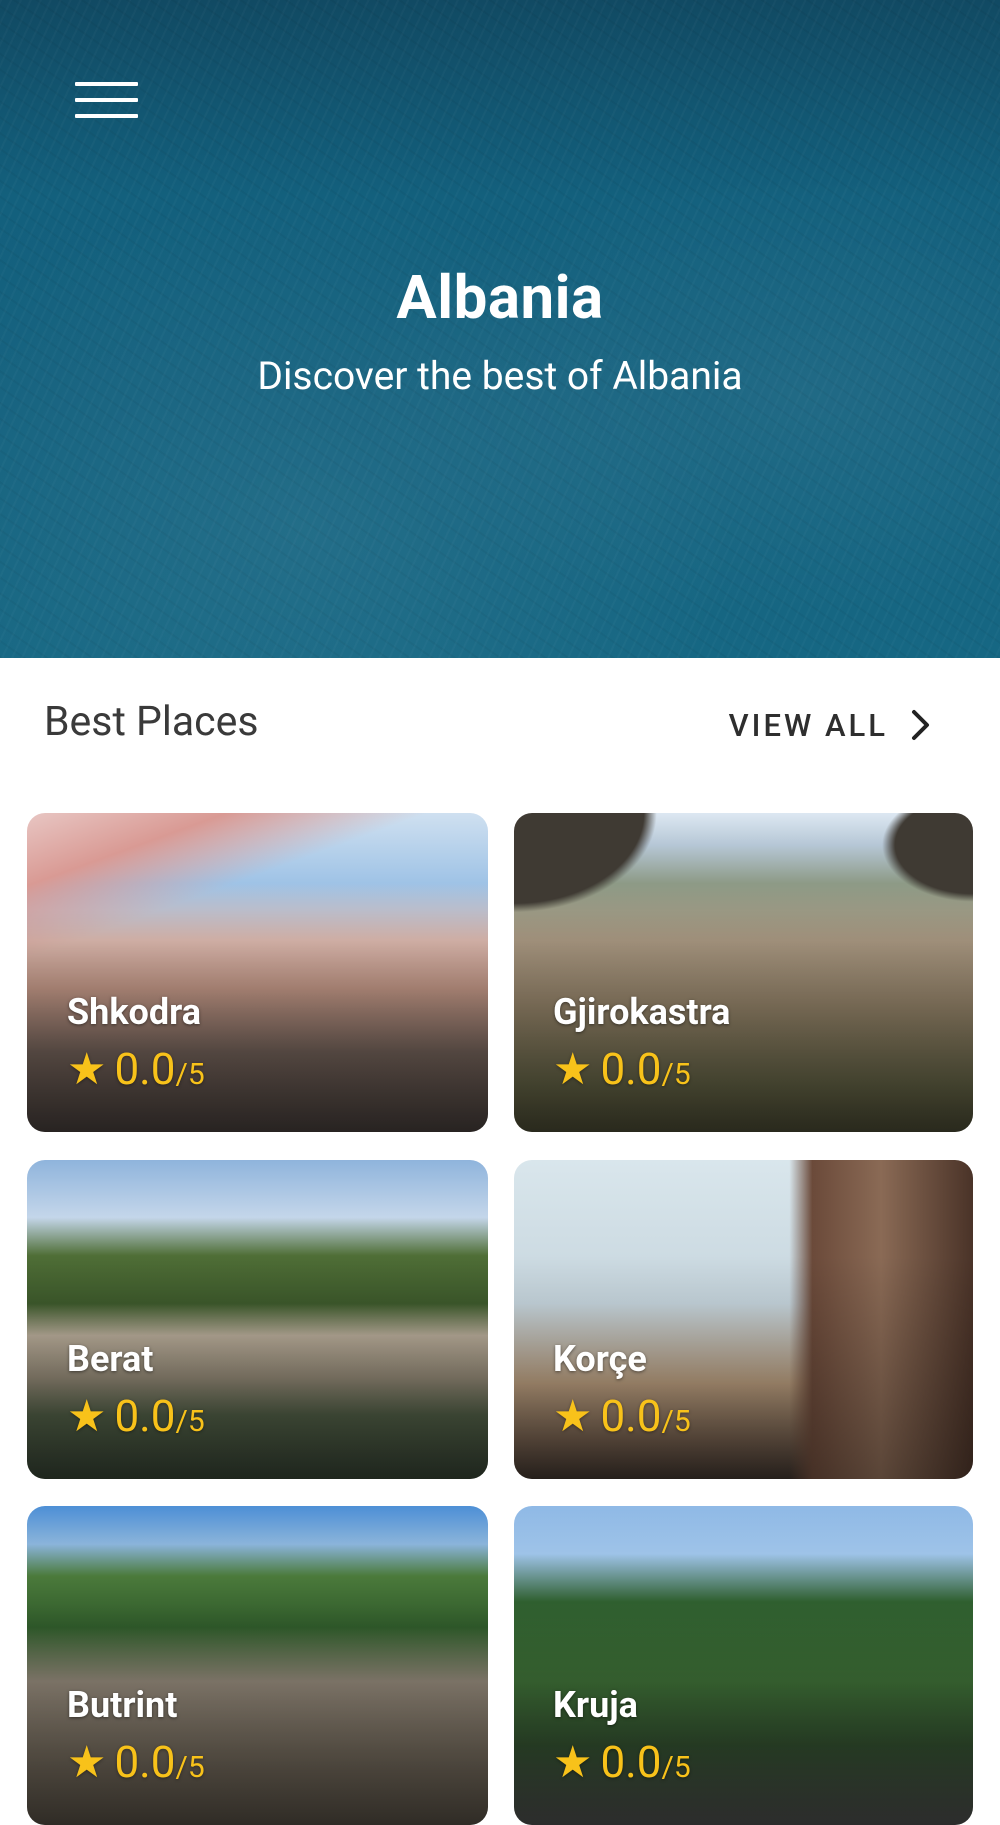 The width and height of the screenshot is (1000, 1825). What do you see at coordinates (257, 1665) in the screenshot?
I see `place-card-butrint: Butrint ★ 0.0 /5` at bounding box center [257, 1665].